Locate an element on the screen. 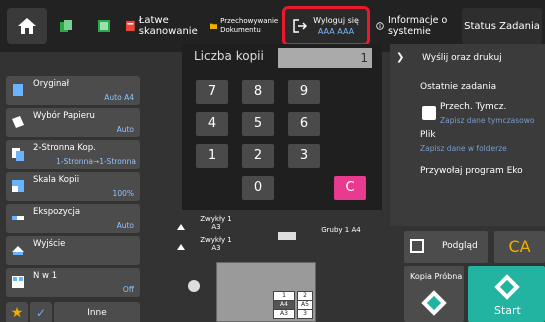 Image resolution: width=545 pixels, height=322 pixels. n-up-button: N w 1 Off is located at coordinates (73, 282).